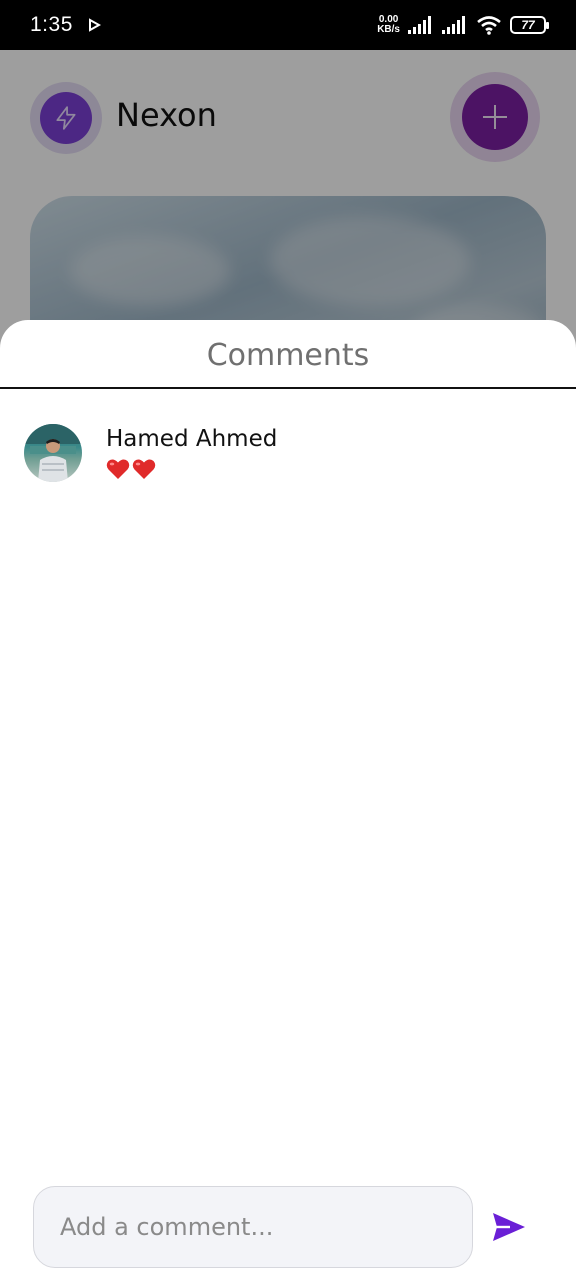  I want to click on avatar-photo, so click(53, 453).